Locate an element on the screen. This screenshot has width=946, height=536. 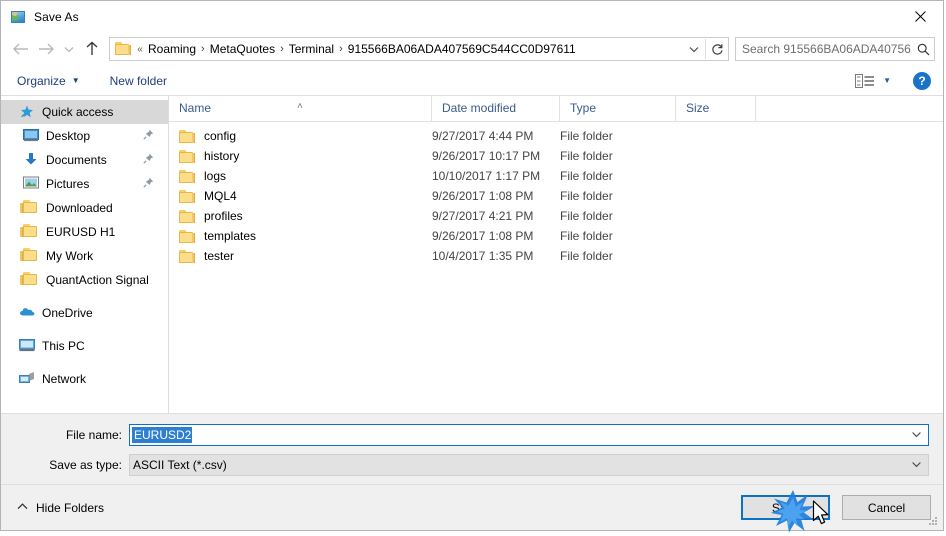
column-headers: Name ˄ Date modified Type Size is located at coordinates (556, 109).